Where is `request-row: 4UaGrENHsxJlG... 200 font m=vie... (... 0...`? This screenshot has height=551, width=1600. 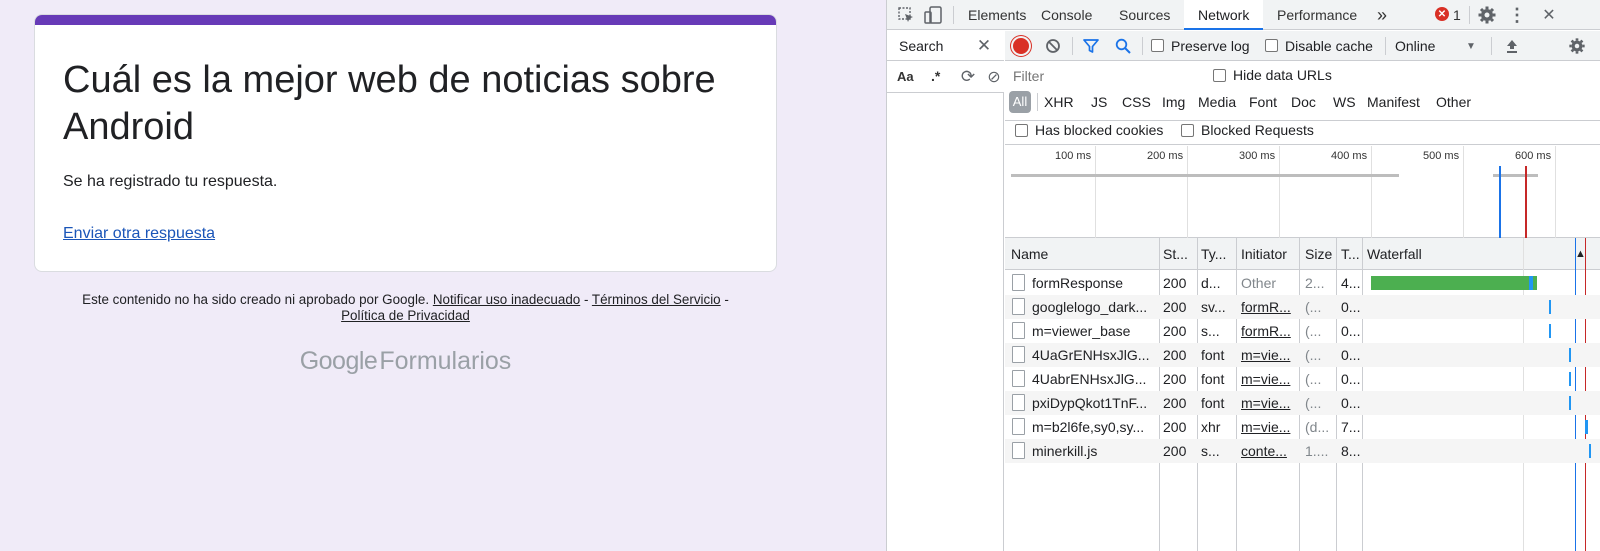
request-row: 4UaGrENHsxJlG... 200 font m=vie... (... 0... is located at coordinates (1302, 355).